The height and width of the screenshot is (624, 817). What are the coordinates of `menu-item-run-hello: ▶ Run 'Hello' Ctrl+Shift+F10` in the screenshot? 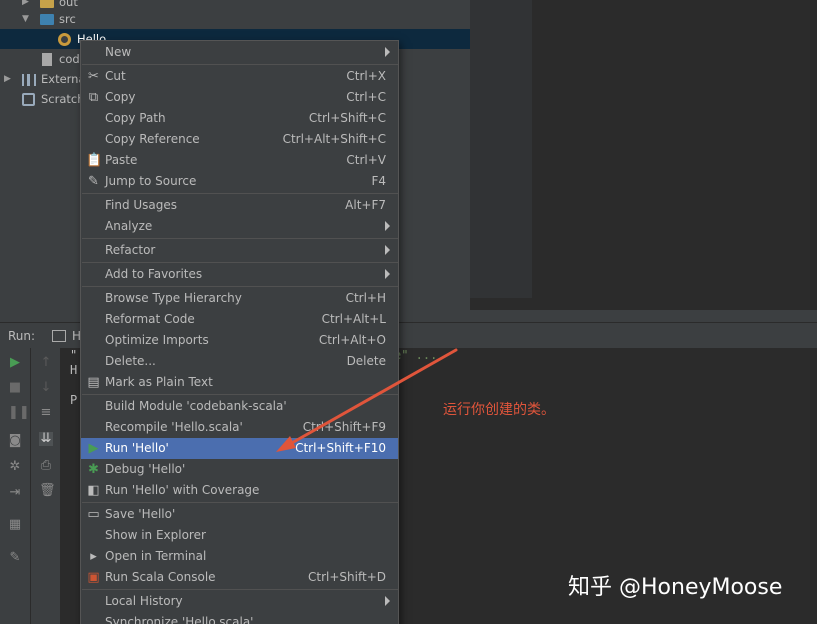 It's located at (239, 448).